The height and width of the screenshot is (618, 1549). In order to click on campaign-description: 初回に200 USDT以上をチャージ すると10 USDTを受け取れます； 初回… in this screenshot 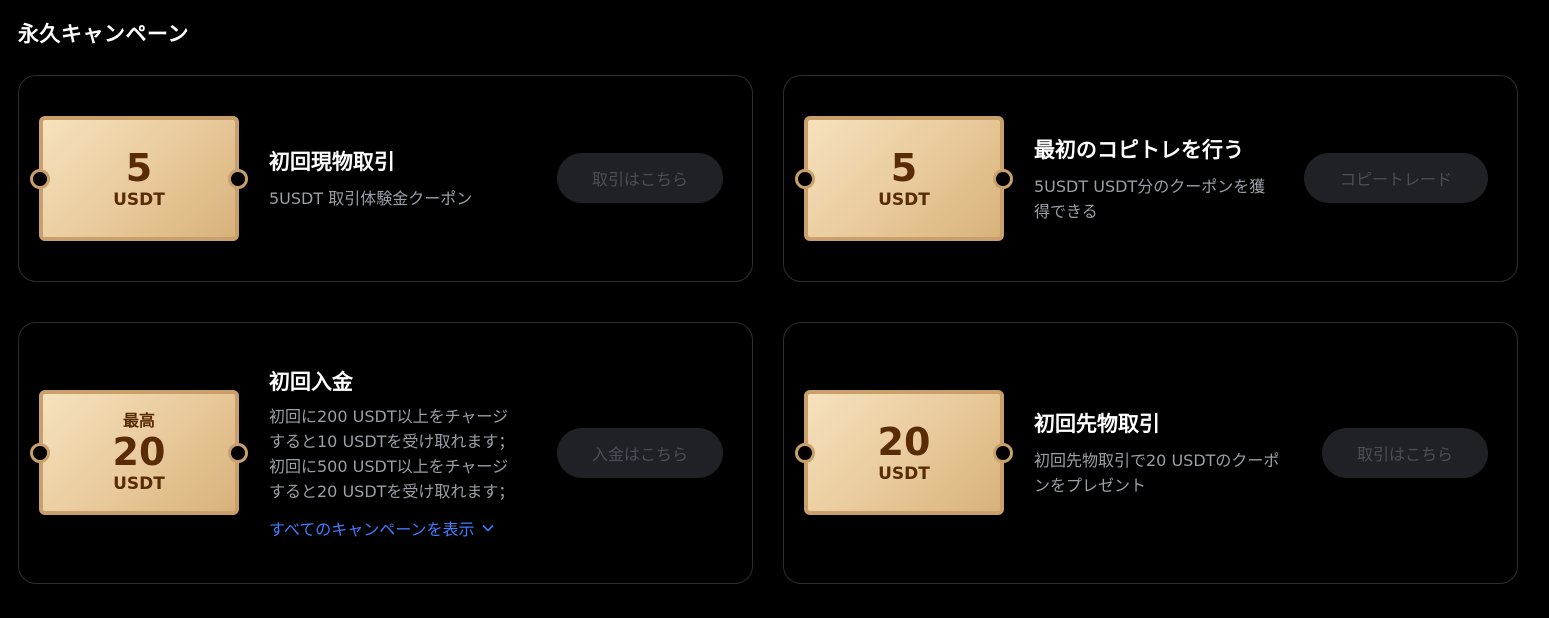, I will do `click(401, 454)`.